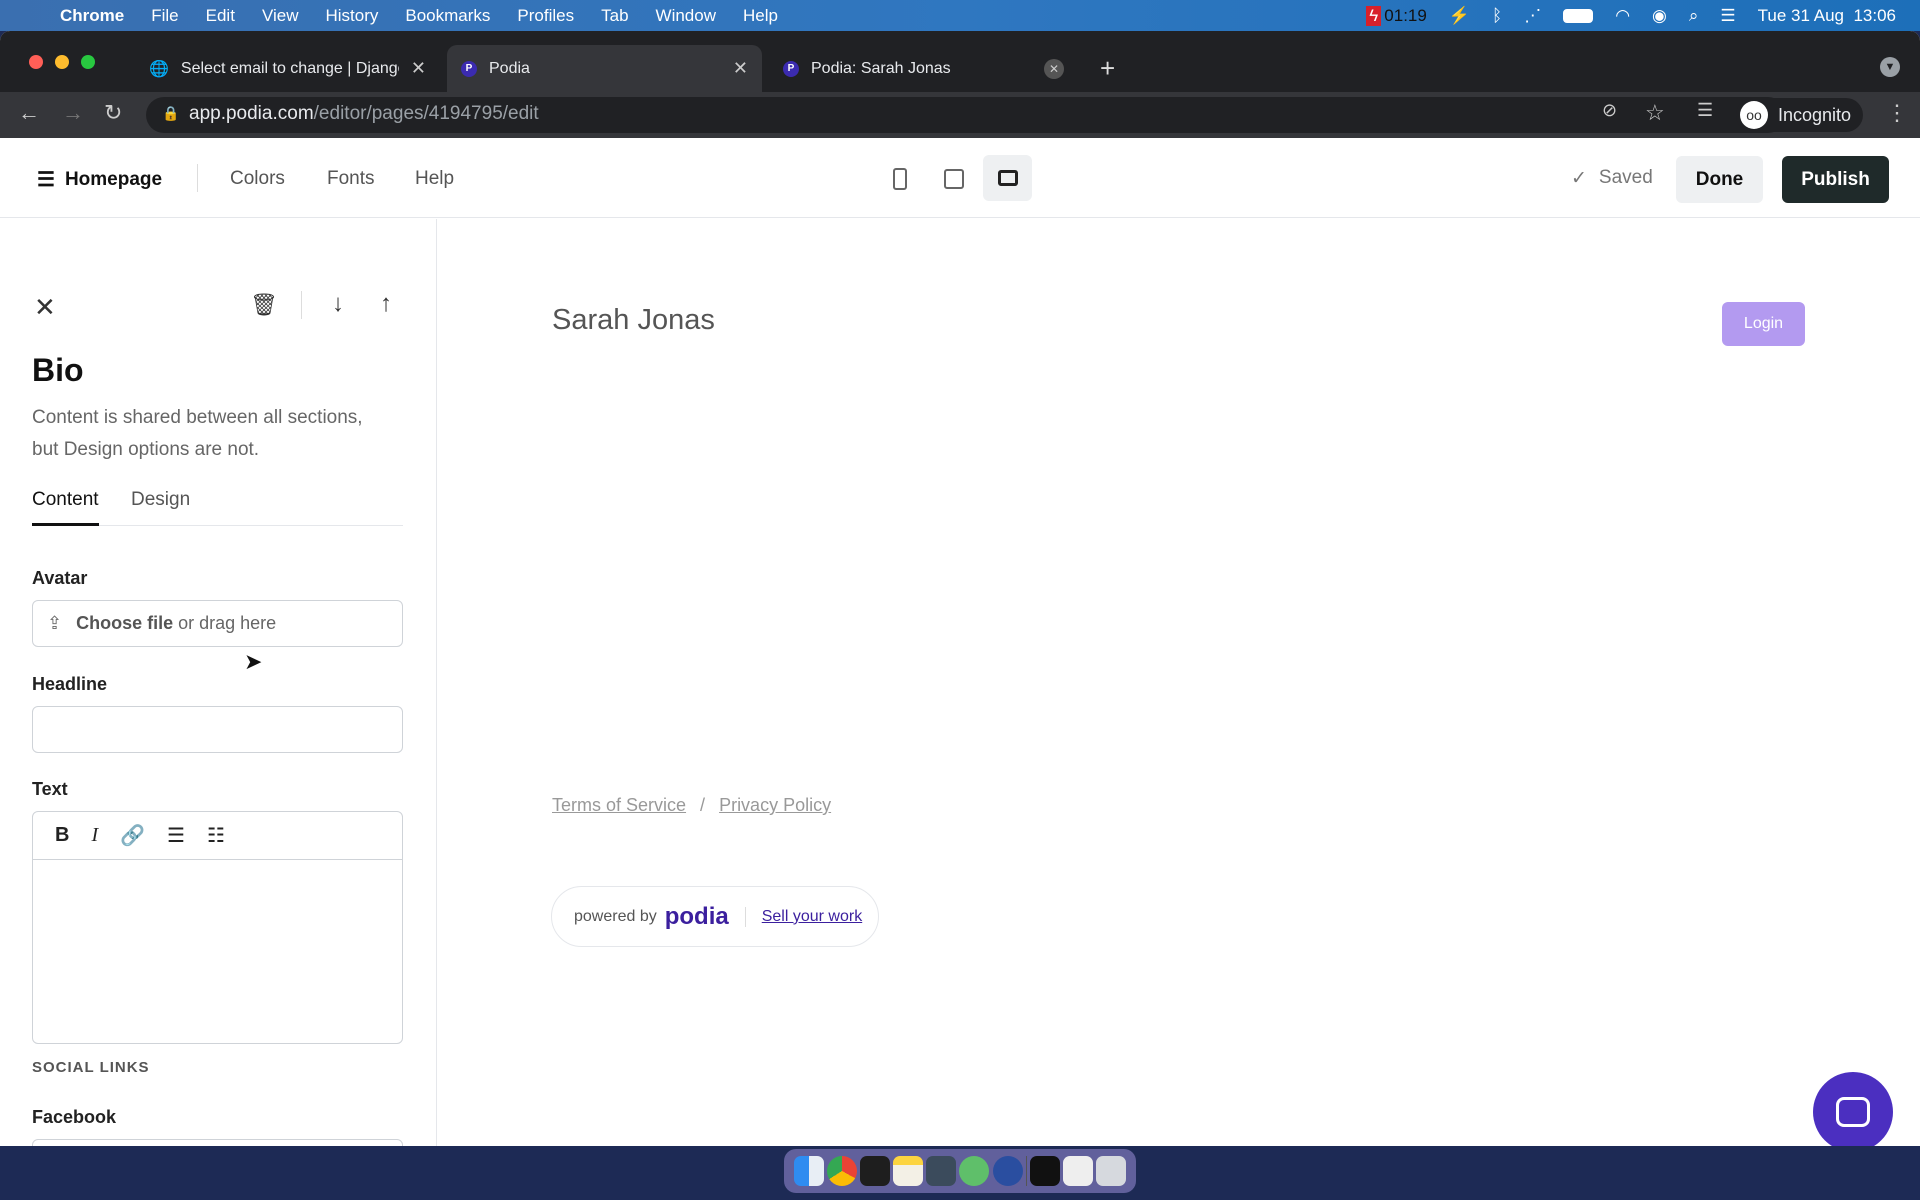 This screenshot has height=1200, width=1920. I want to click on hamburger-icon: ☰, so click(46, 180).